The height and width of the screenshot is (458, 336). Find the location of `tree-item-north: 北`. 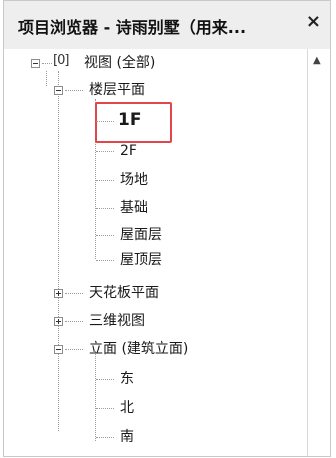

tree-item-north: 北 is located at coordinates (127, 408).